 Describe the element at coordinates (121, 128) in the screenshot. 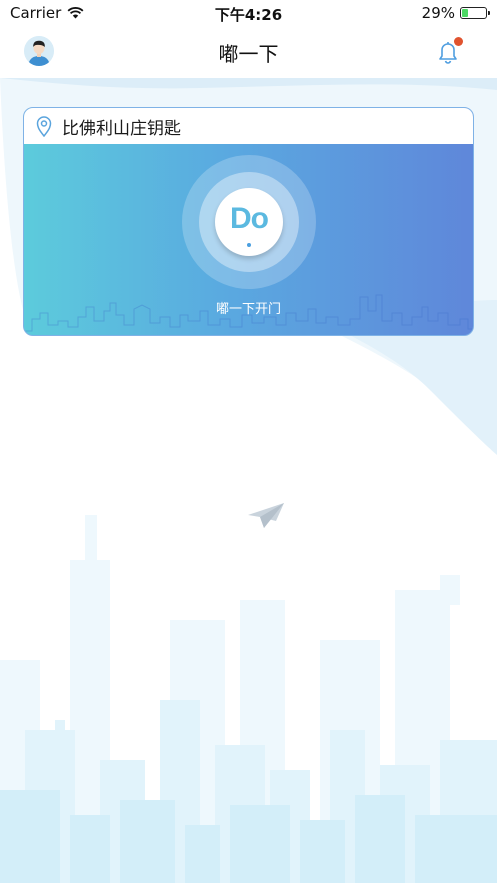

I see `card-title: 比佛利山庄钥匙` at that location.